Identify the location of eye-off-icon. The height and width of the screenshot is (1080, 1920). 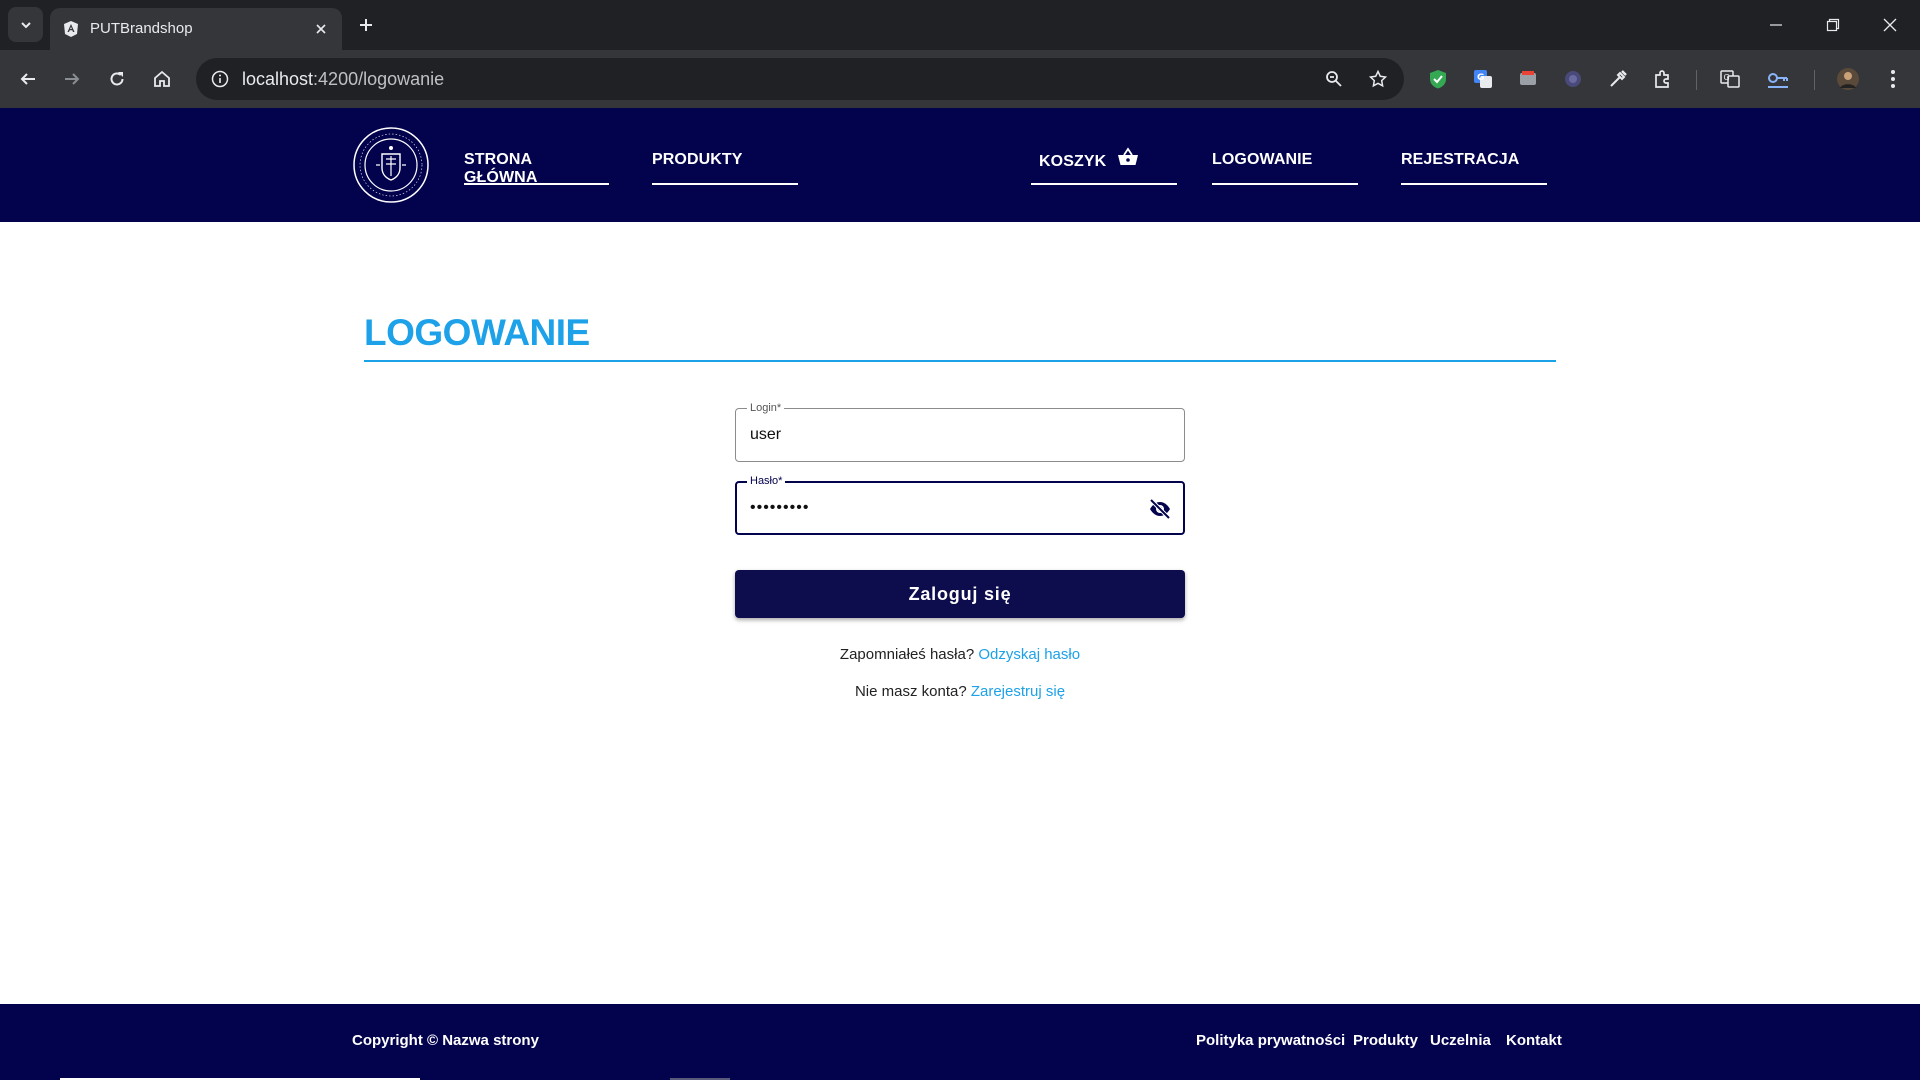
(1160, 509).